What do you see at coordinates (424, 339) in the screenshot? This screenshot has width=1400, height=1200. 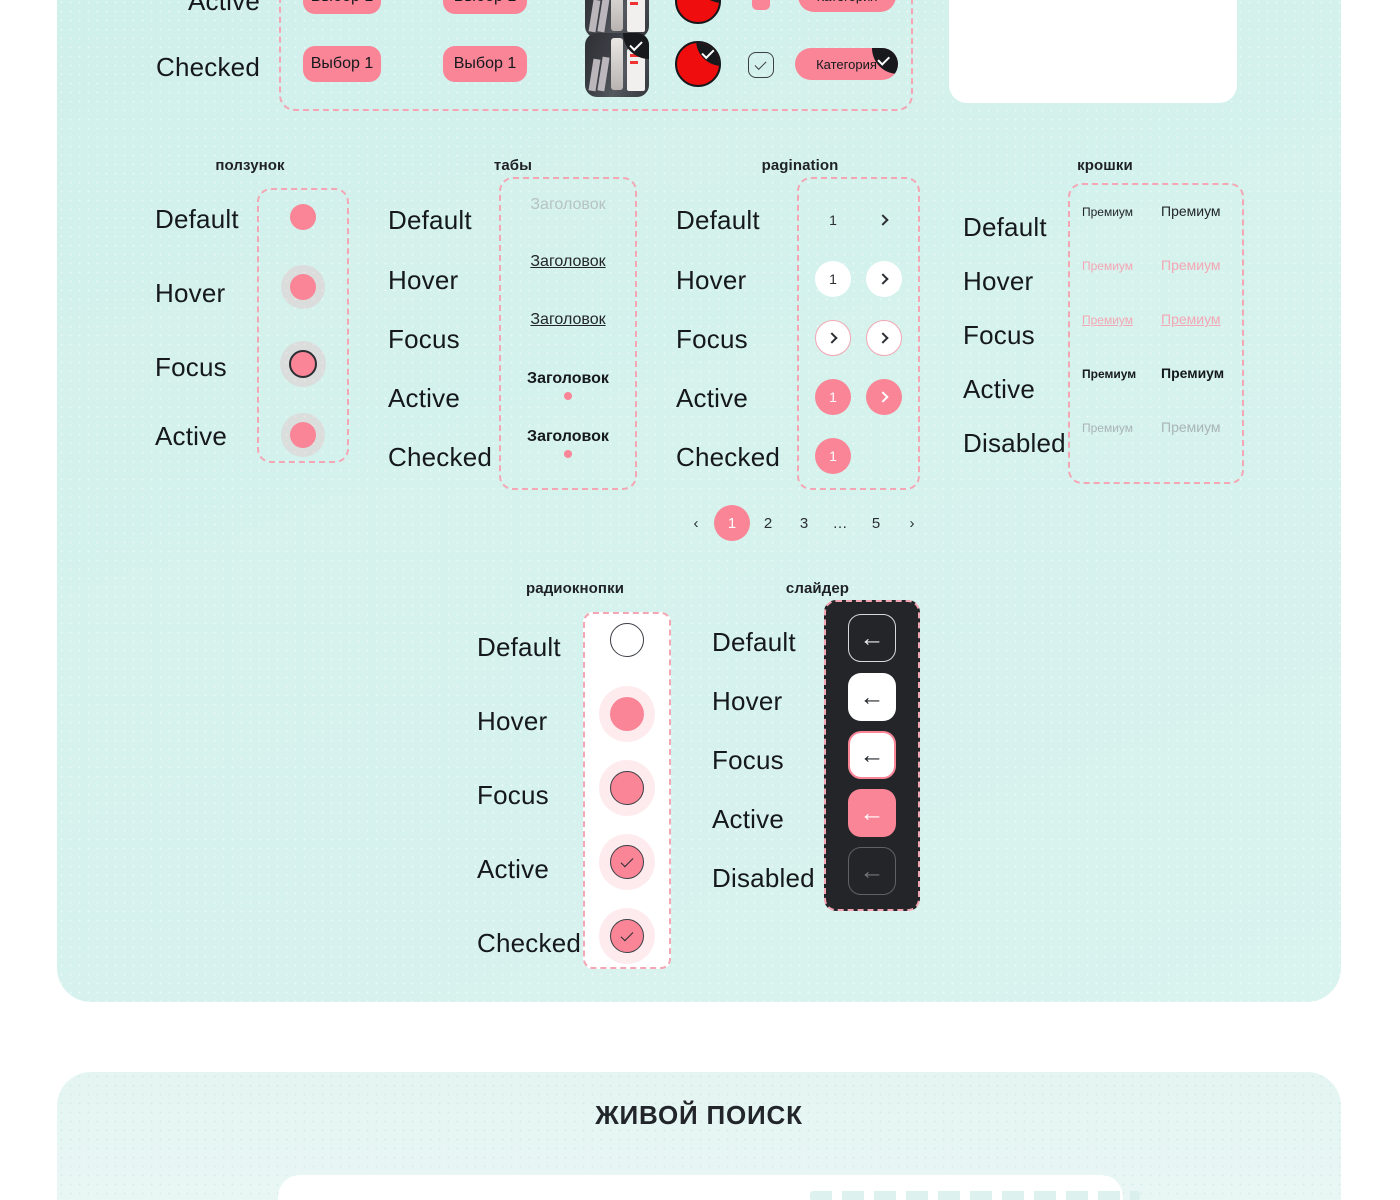 I see `tabs-state-focus: Focus` at bounding box center [424, 339].